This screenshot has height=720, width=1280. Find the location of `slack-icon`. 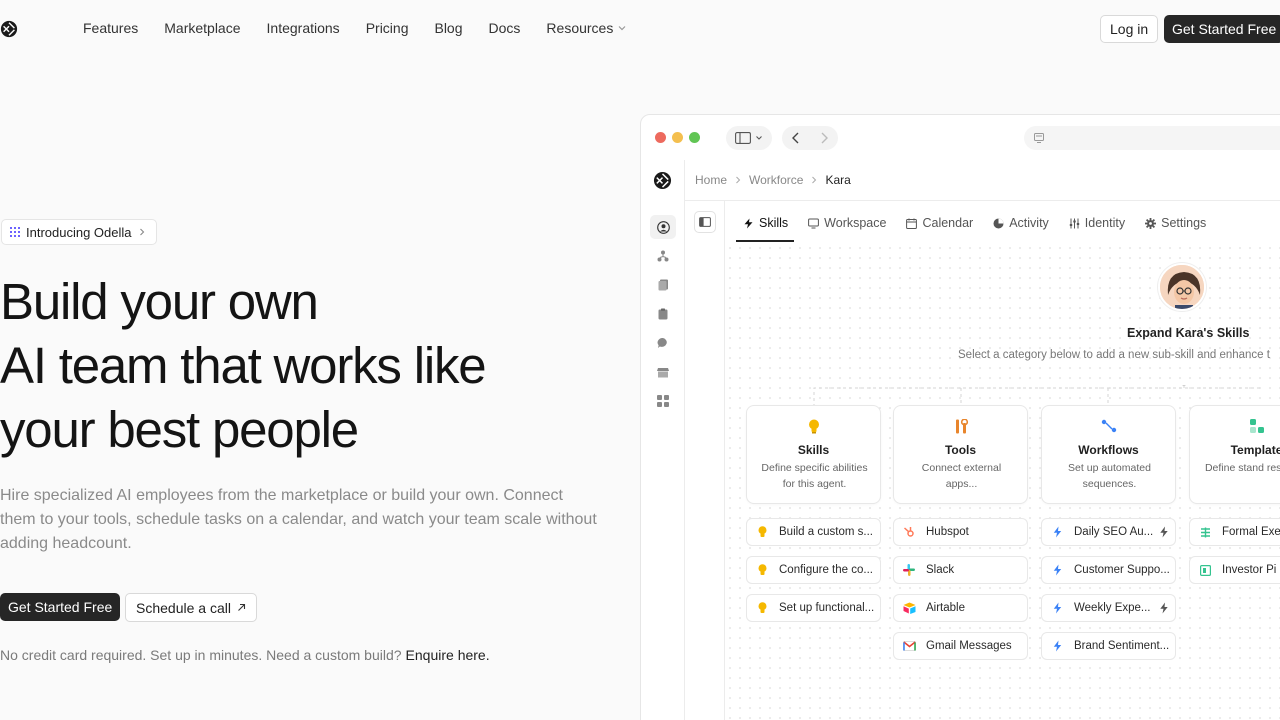

slack-icon is located at coordinates (909, 570).